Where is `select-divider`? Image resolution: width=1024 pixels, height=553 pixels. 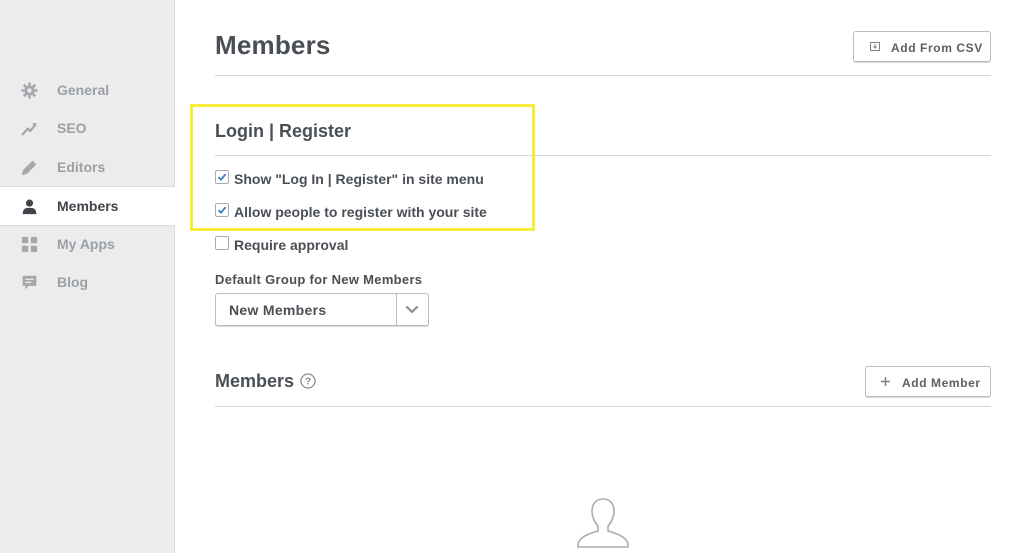
select-divider is located at coordinates (396, 309).